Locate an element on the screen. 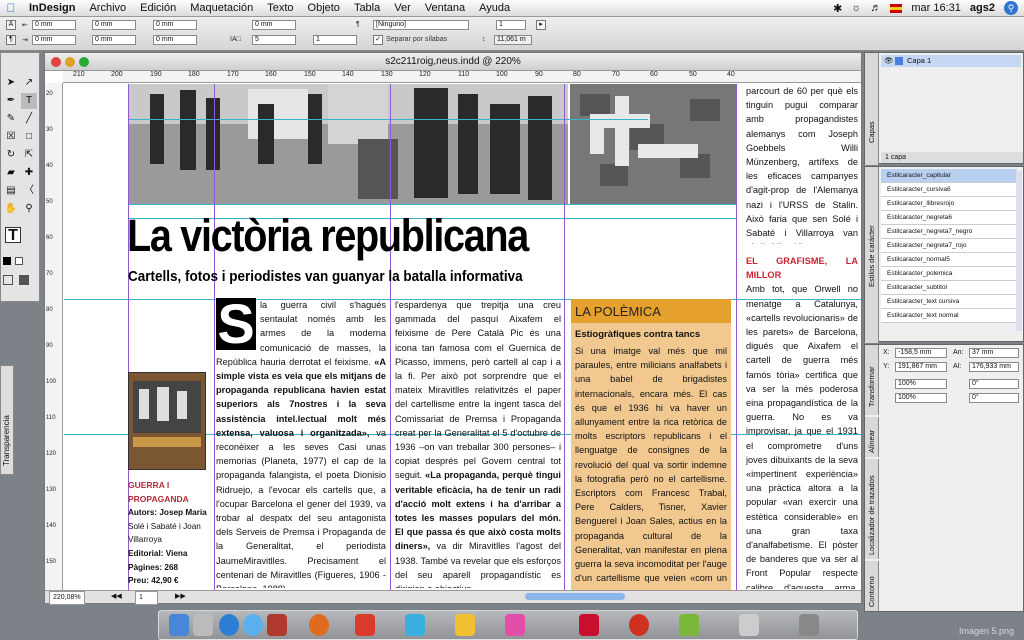  finder-icon is located at coordinates (179, 625).